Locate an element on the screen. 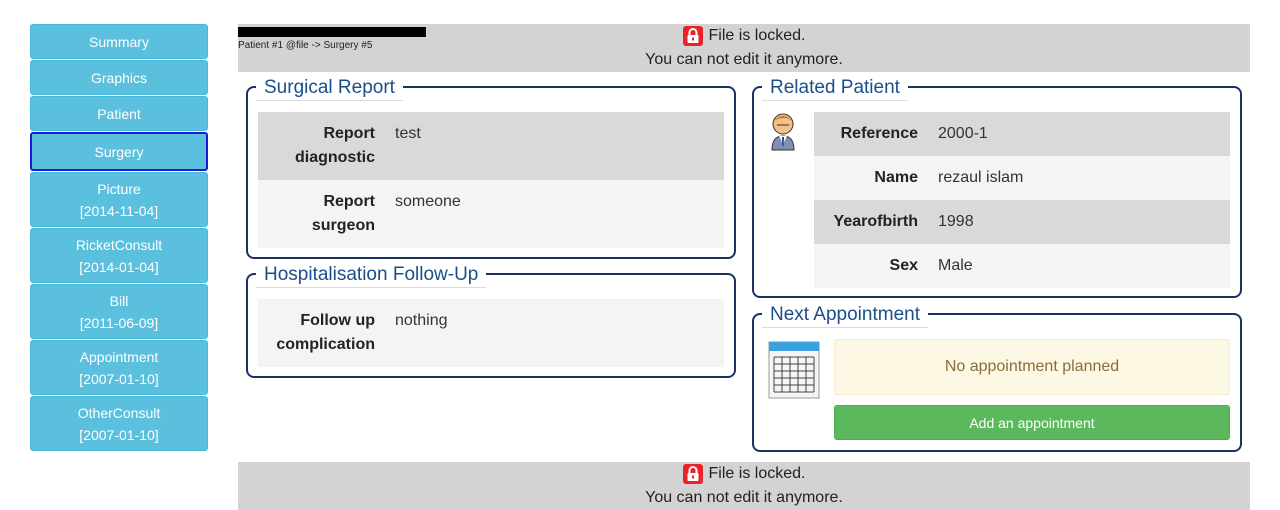 The width and height of the screenshot is (1280, 510). row-value: rezaul islam is located at coordinates (981, 177).